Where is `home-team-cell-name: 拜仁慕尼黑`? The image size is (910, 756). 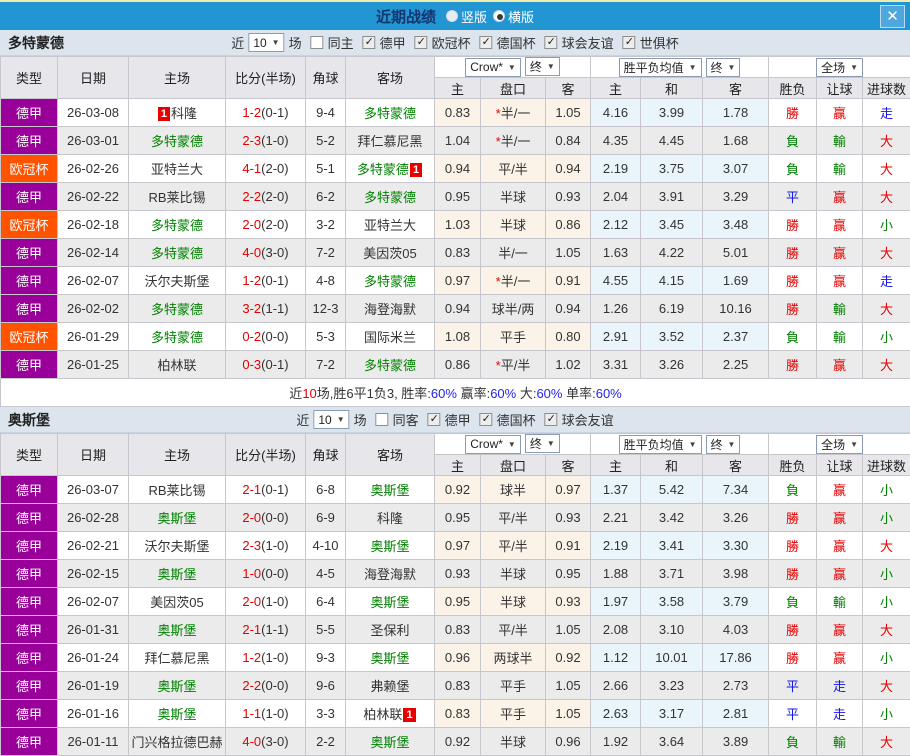
home-team-cell-name: 拜仁慕尼黑 is located at coordinates (176, 658).